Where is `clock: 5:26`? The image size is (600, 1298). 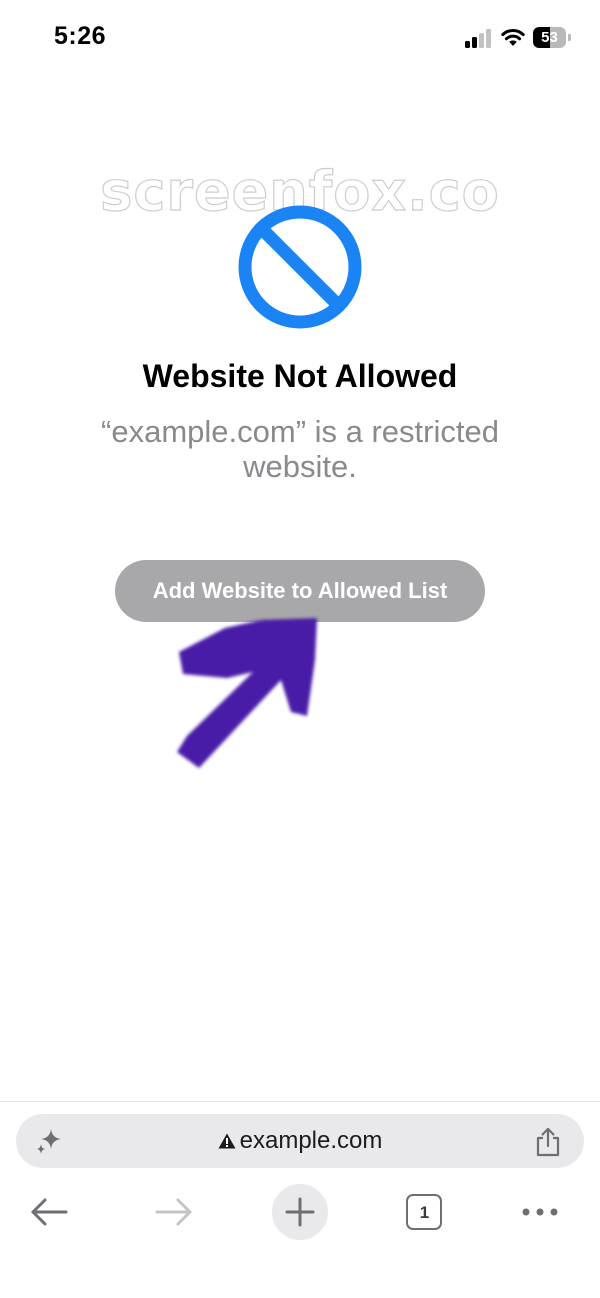 clock: 5:26 is located at coordinates (80, 36).